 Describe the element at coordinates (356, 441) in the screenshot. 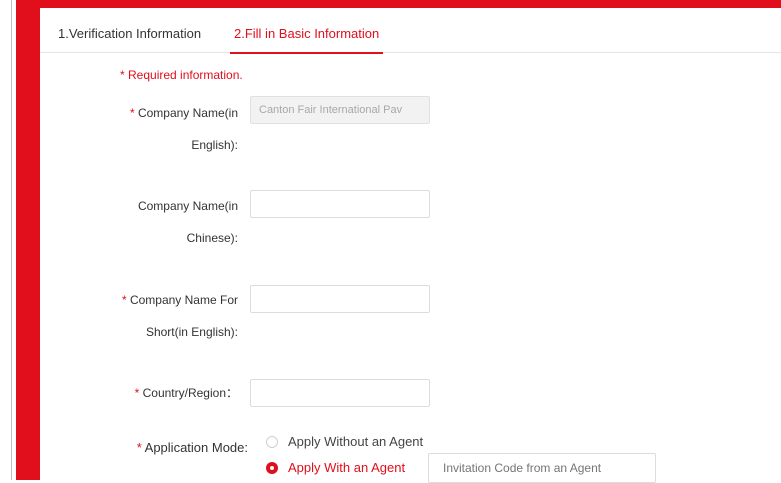

I see `radio-label-without-agent: Apply Without an Agent` at that location.